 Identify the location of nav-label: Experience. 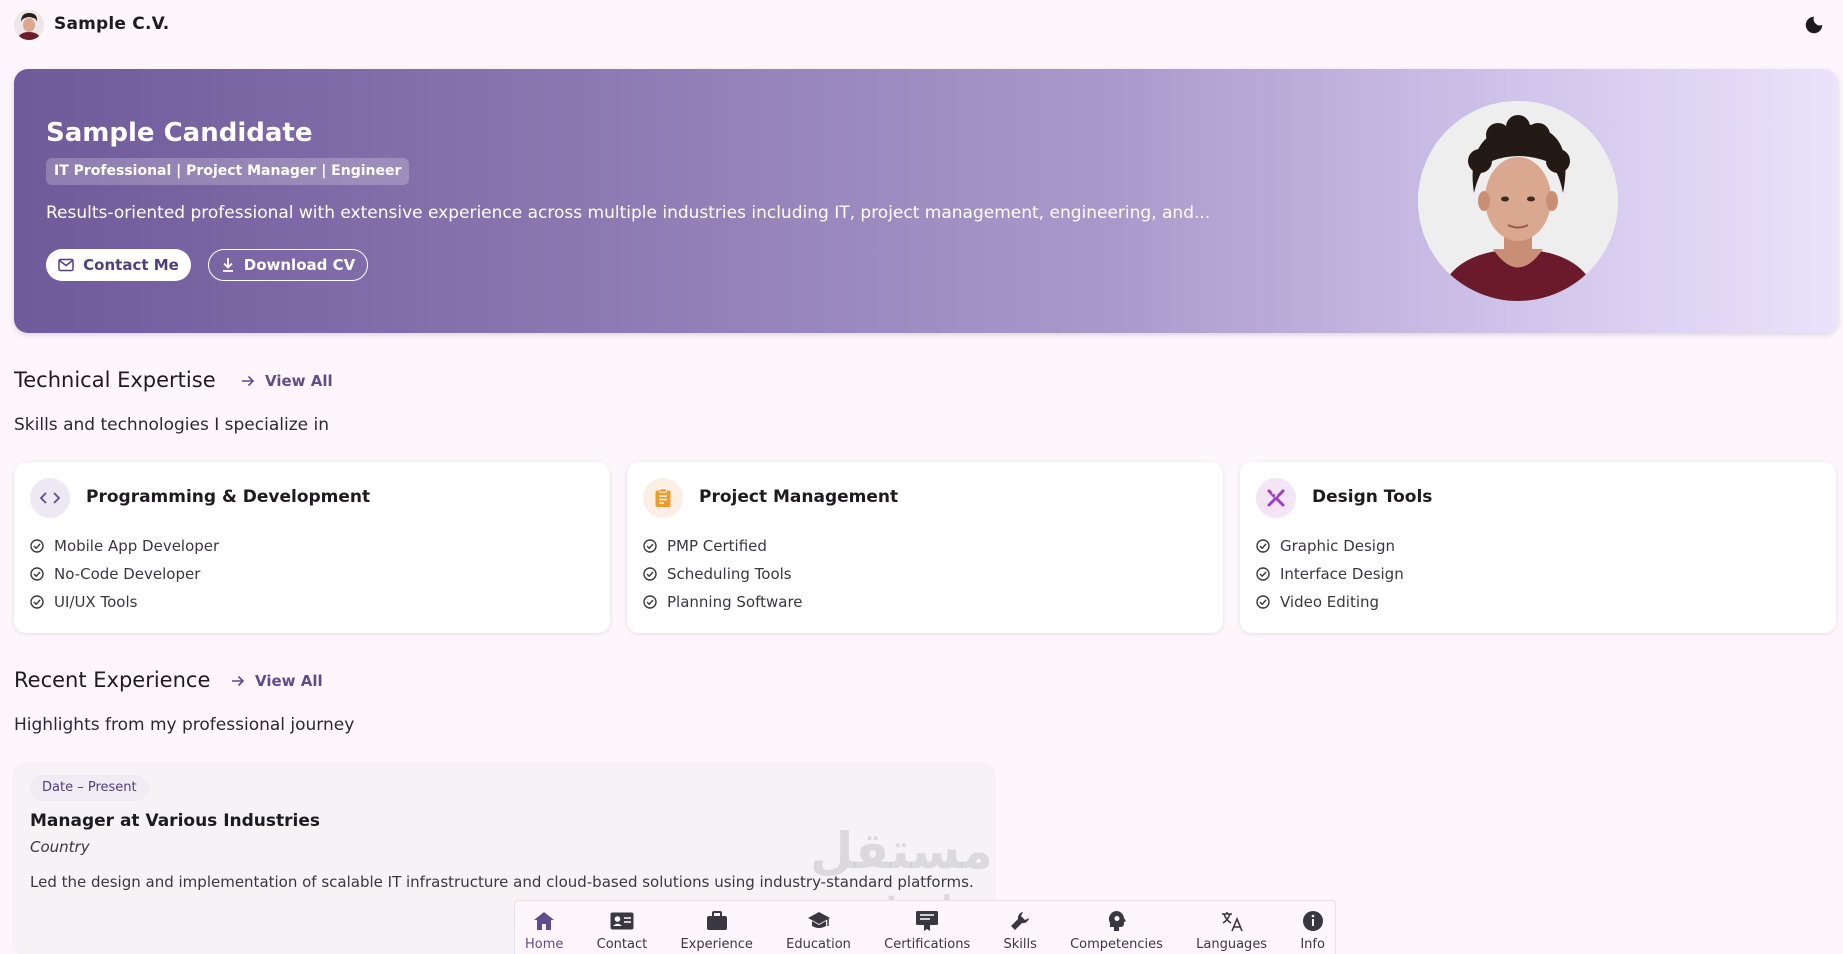
(716, 944).